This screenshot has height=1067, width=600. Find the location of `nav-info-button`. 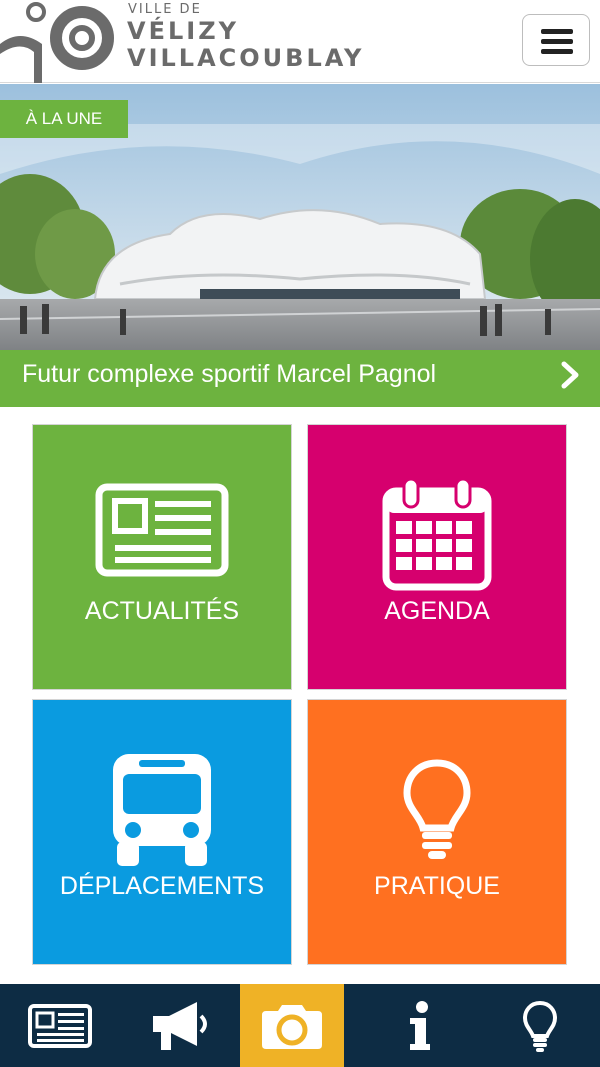

nav-info-button is located at coordinates (420, 1025).